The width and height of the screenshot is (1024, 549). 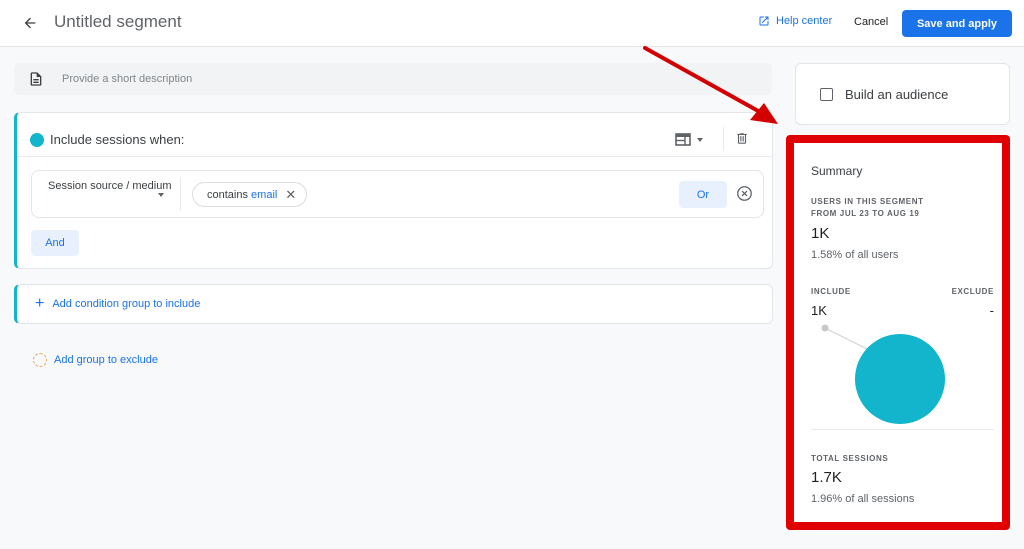 What do you see at coordinates (865, 213) in the screenshot?
I see `users-label-line2: FROM JUL 23 TO AUG 19` at bounding box center [865, 213].